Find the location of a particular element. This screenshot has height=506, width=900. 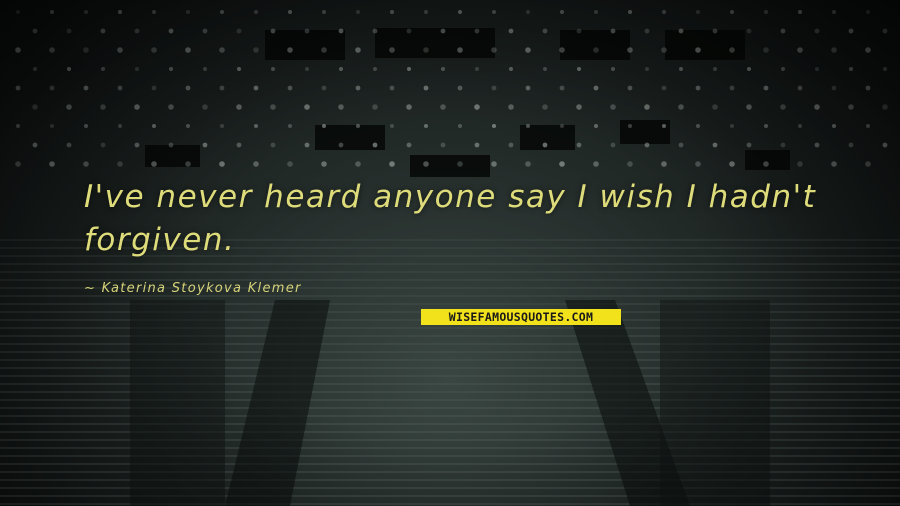

site-logo: WISEFAMOUSQUOTES.COM is located at coordinates (521, 317).